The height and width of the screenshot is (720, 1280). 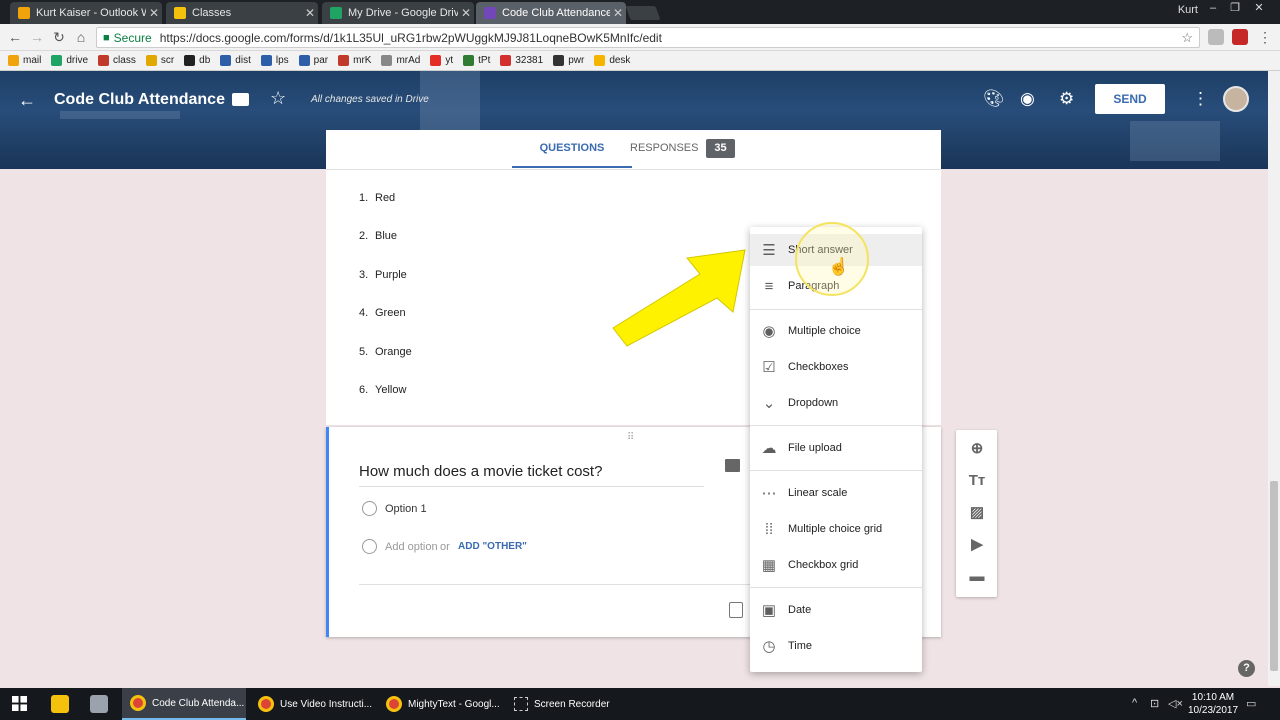 I want to click on menu-item-linear-scale: ⋯ Linear scale, so click(x=836, y=493).